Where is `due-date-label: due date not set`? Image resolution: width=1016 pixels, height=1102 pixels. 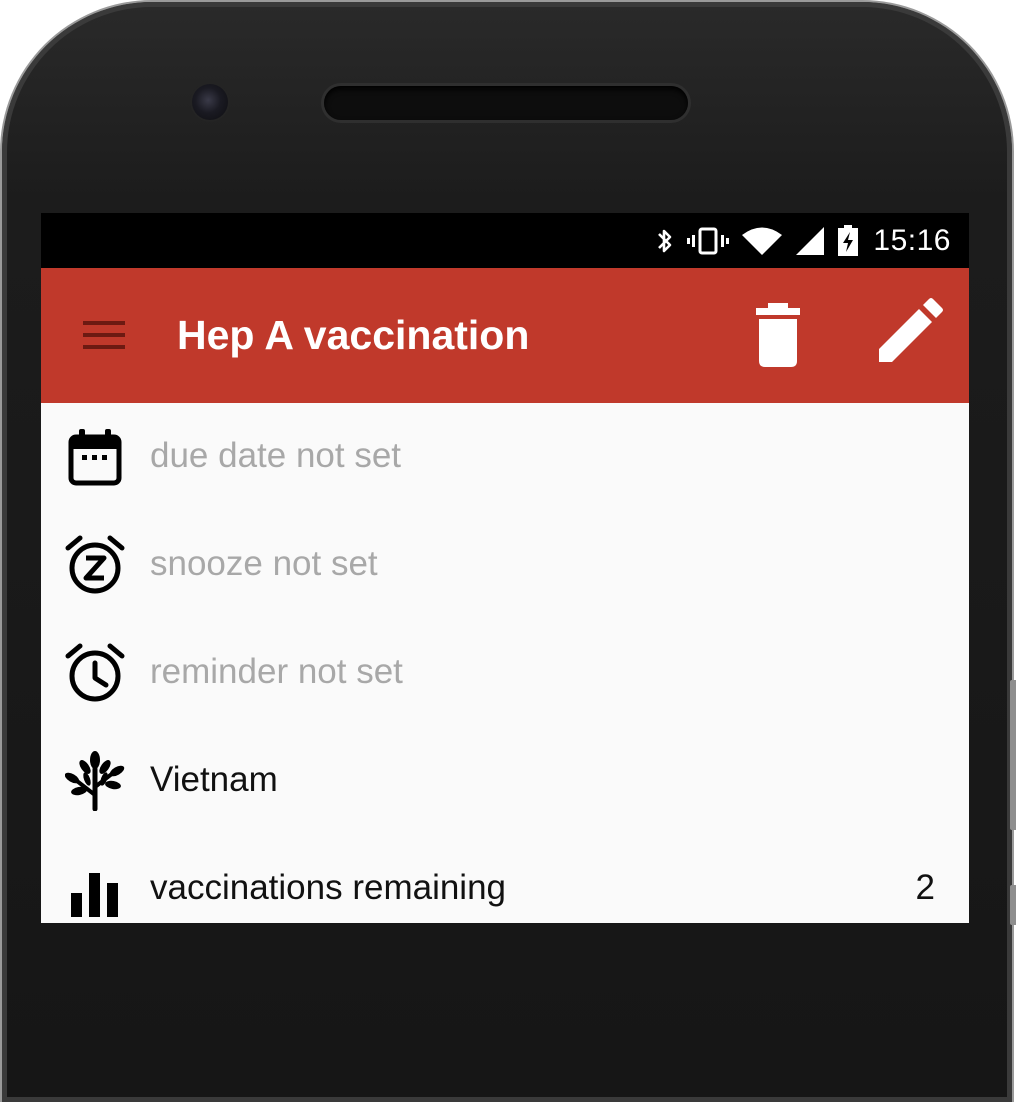
due-date-label: due date not set is located at coordinates (276, 455).